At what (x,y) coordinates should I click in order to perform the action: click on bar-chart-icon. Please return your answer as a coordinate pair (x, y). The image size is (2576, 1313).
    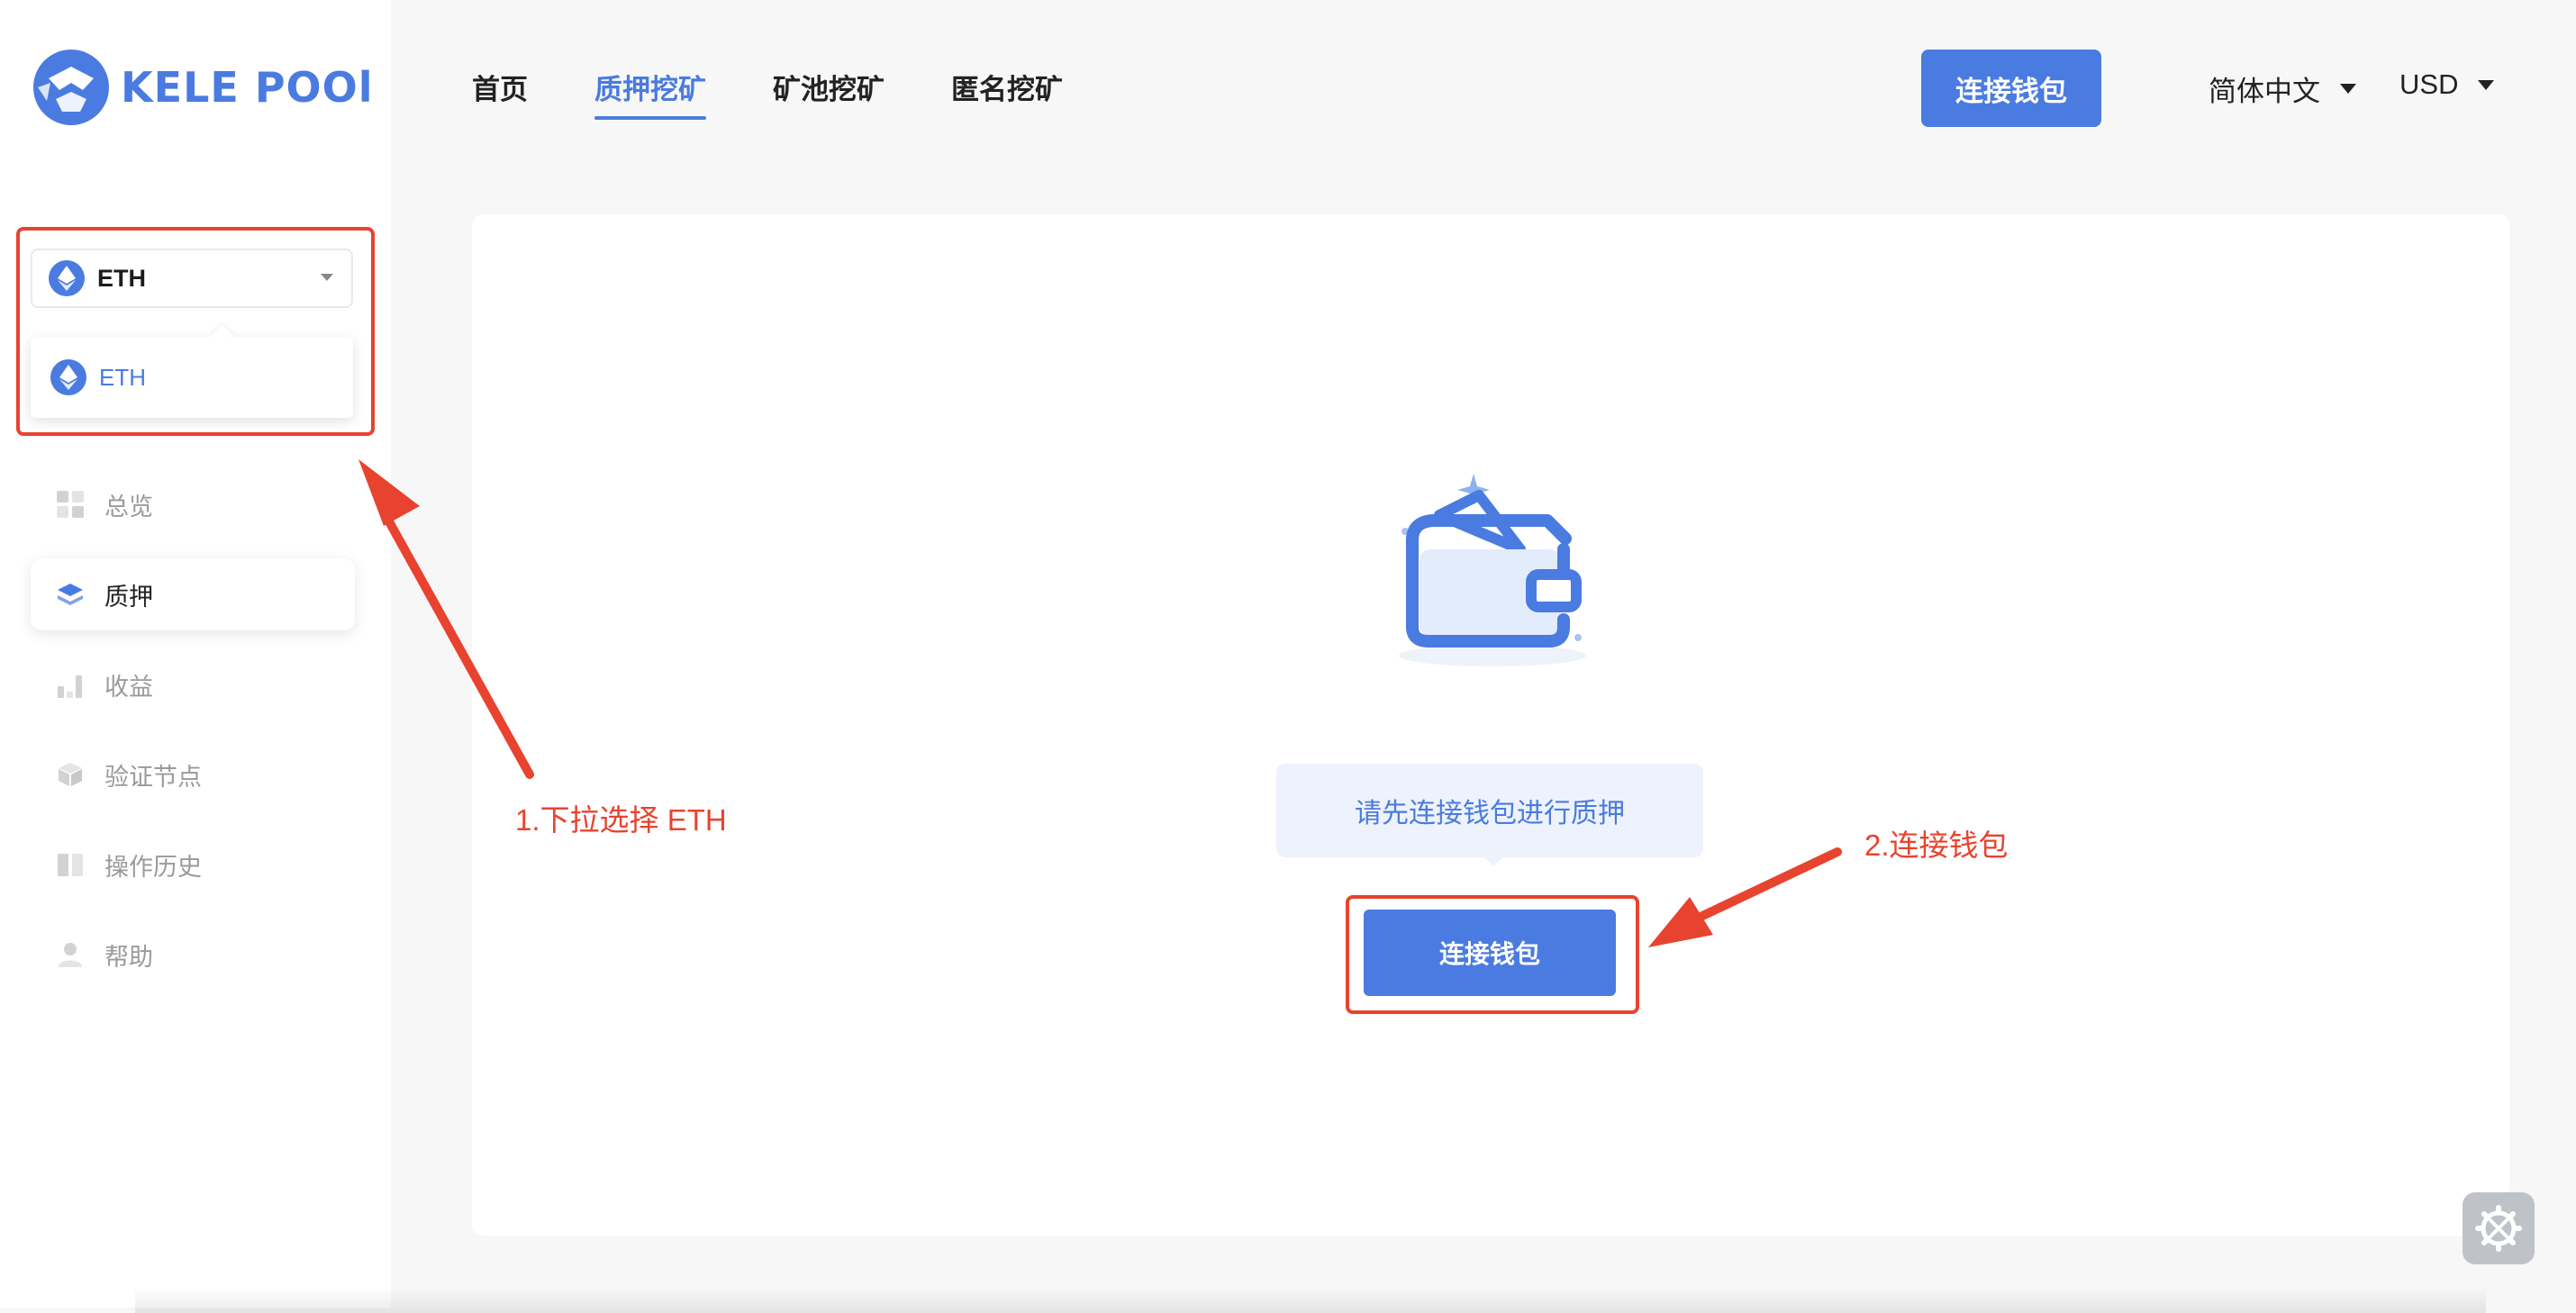
    Looking at the image, I should click on (70, 686).